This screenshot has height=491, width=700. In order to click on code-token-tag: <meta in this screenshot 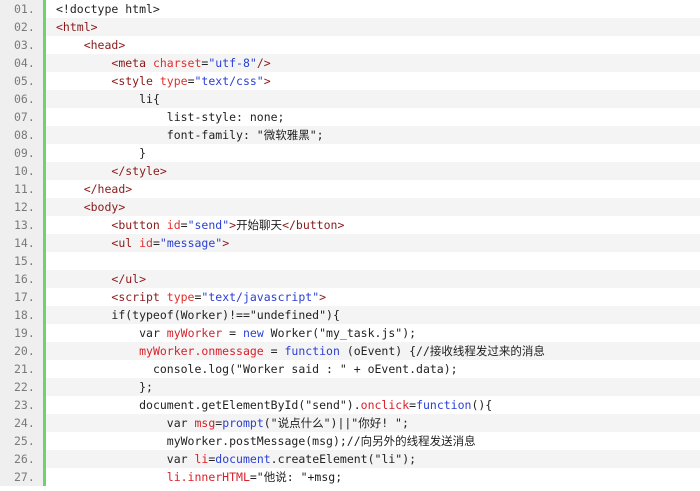, I will do `click(132, 63)`.